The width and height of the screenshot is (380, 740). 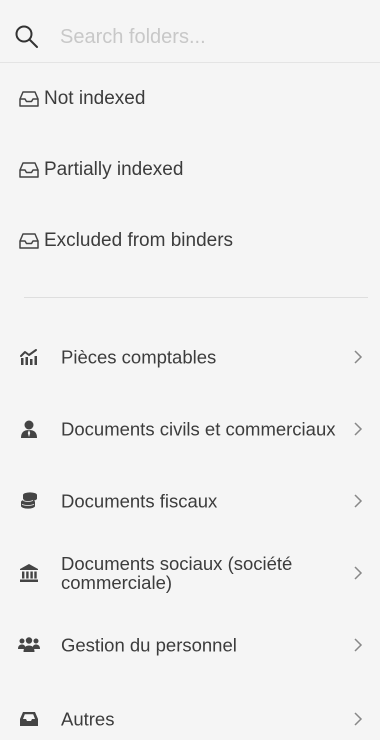 I want to click on filter-label: Excluded from binders, so click(x=139, y=240).